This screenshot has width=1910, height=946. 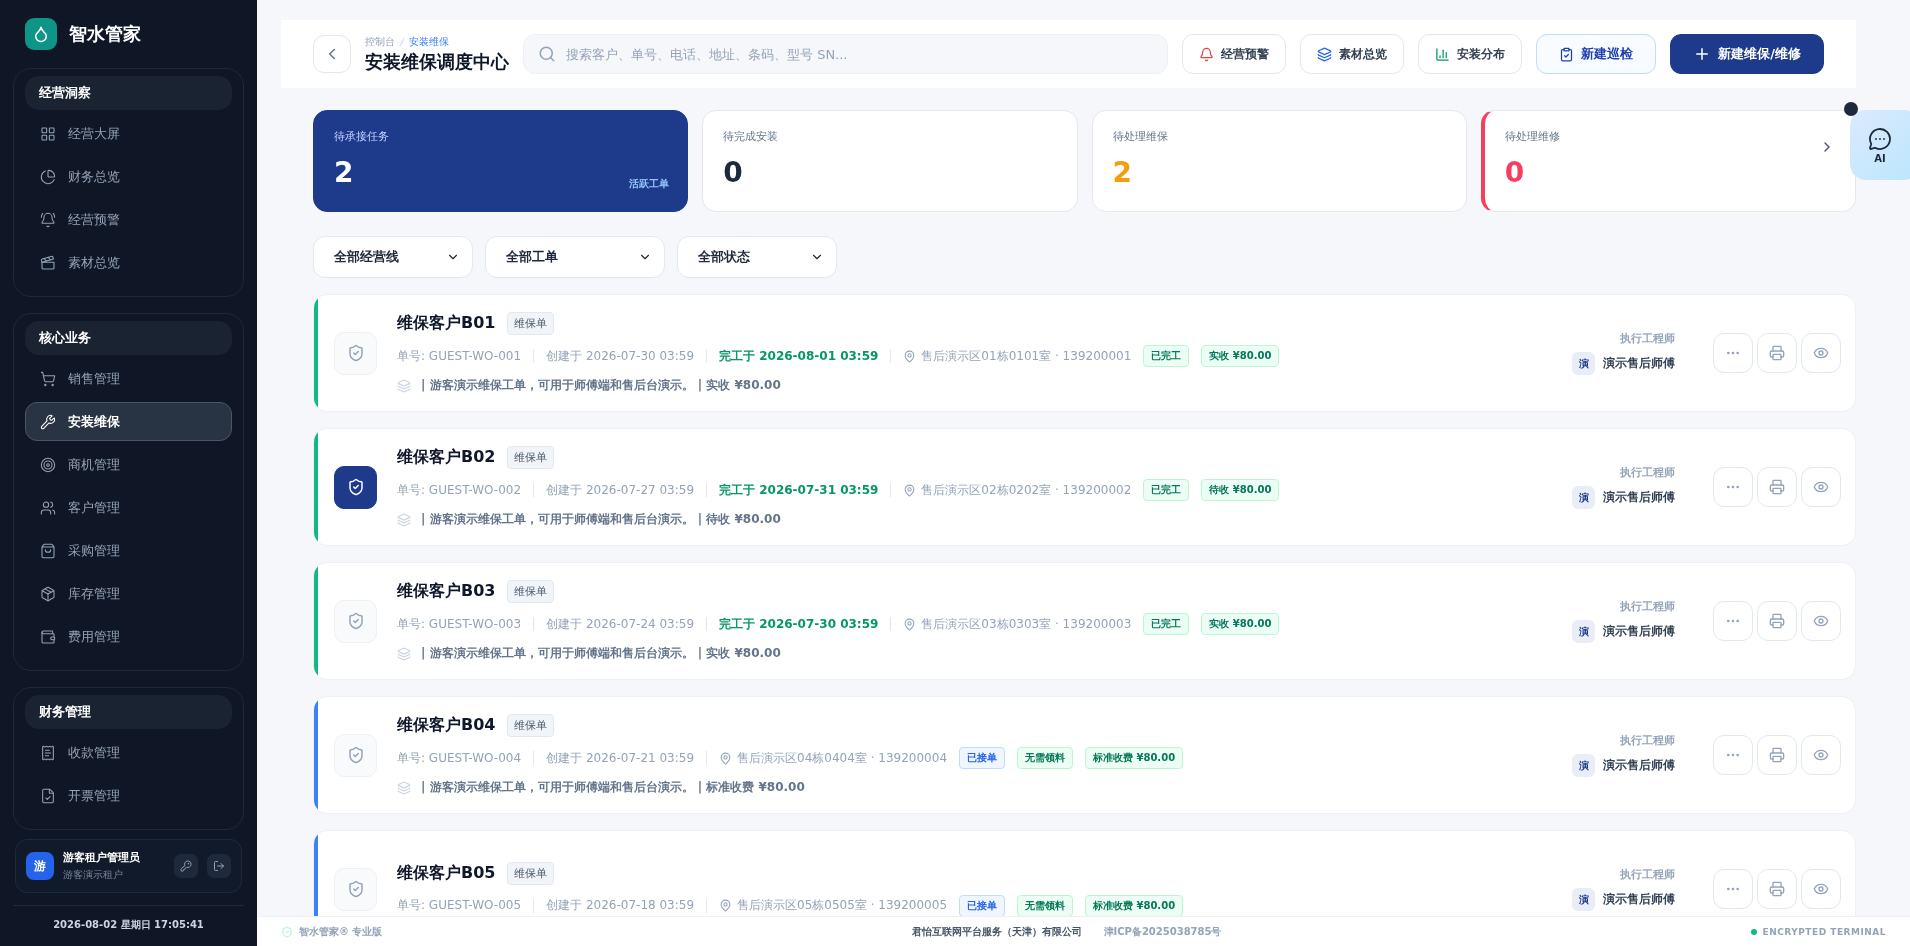 I want to click on header-button: 新建维保/维修, so click(x=1747, y=54).